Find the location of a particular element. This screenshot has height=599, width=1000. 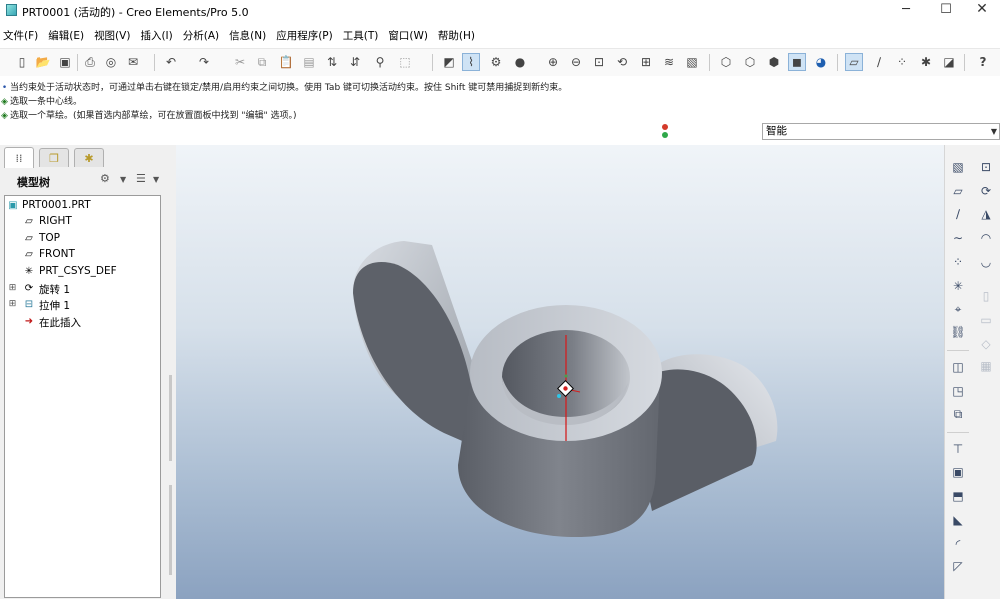

shaded-icon: ◼ is located at coordinates (797, 62).